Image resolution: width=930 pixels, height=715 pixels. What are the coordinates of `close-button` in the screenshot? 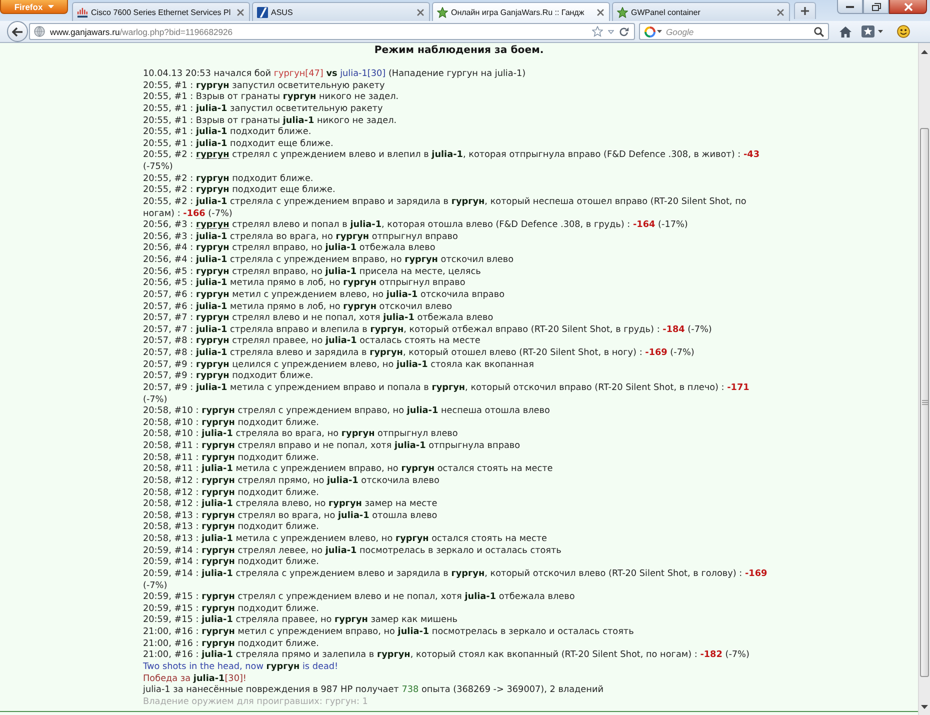 It's located at (908, 7).